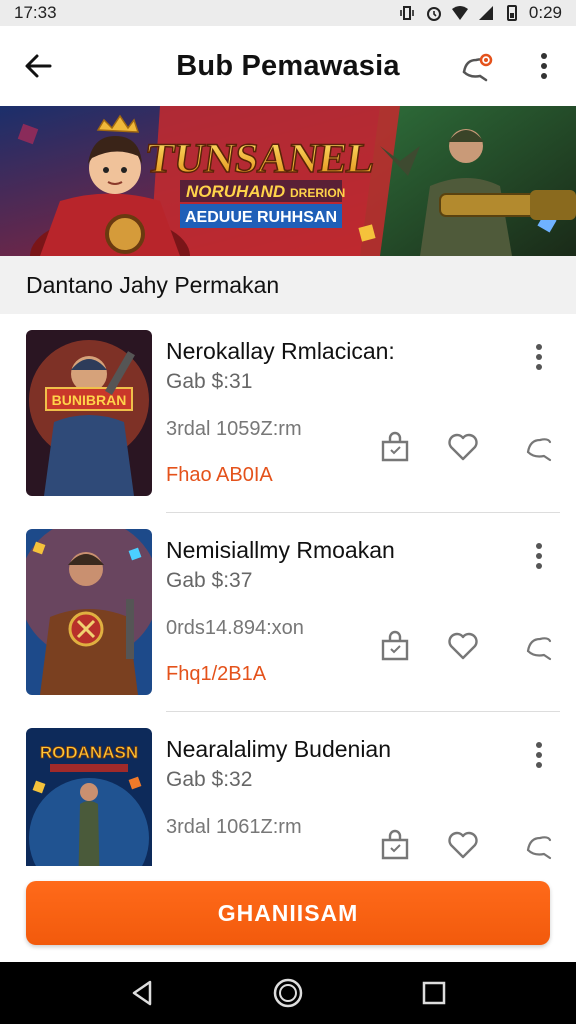  What do you see at coordinates (288, 66) in the screenshot?
I see `app-bar: Bub Pemawasia` at bounding box center [288, 66].